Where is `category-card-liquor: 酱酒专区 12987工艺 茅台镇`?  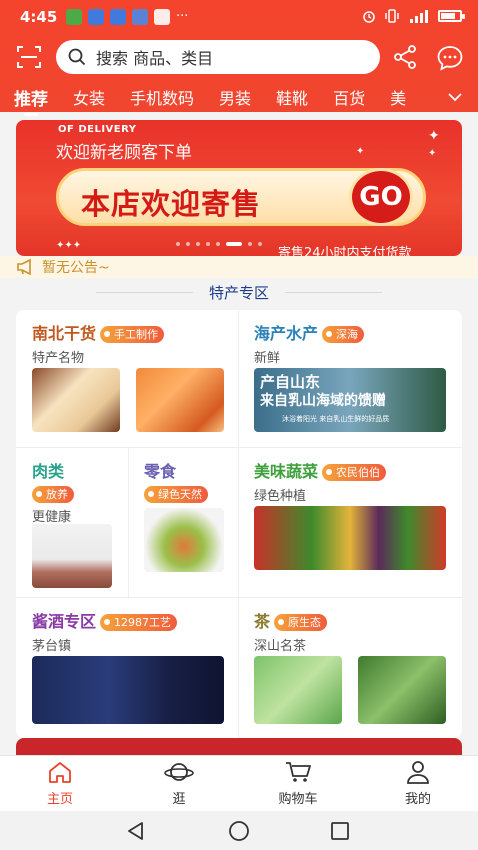 category-card-liquor: 酱酒专区 12987工艺 茅台镇 is located at coordinates (132, 672).